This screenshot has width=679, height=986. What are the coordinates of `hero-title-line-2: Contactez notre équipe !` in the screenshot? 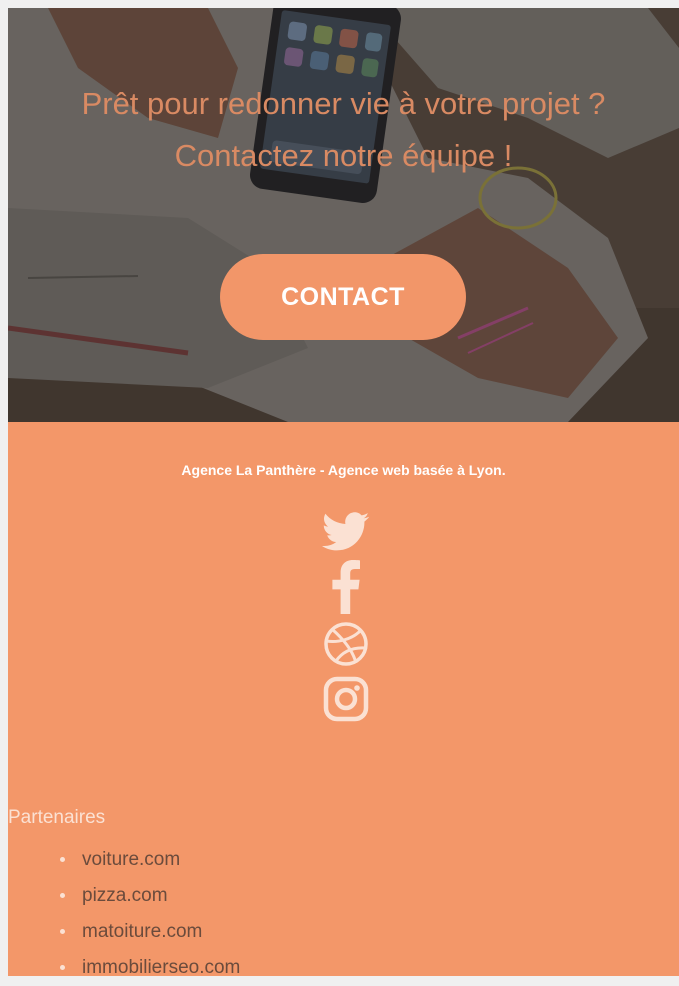 It's located at (343, 155).